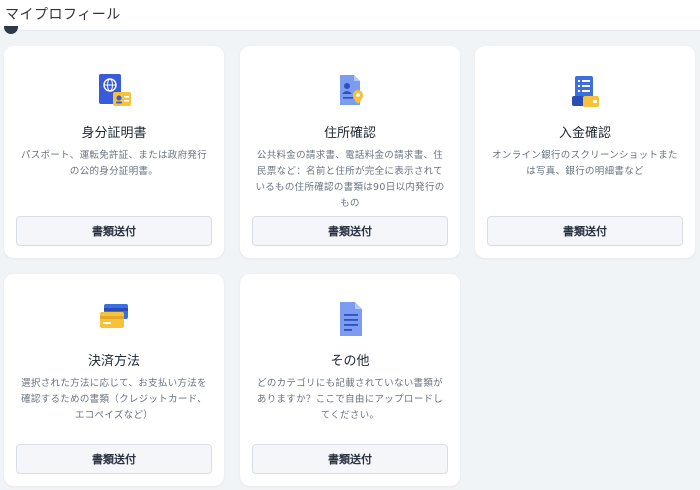 Image resolution: width=700 pixels, height=490 pixels. I want to click on card-identity: 身分証明書 パスポート、運転免許証、または政府発行の公的身分証明書。 書類送付, so click(114, 152).